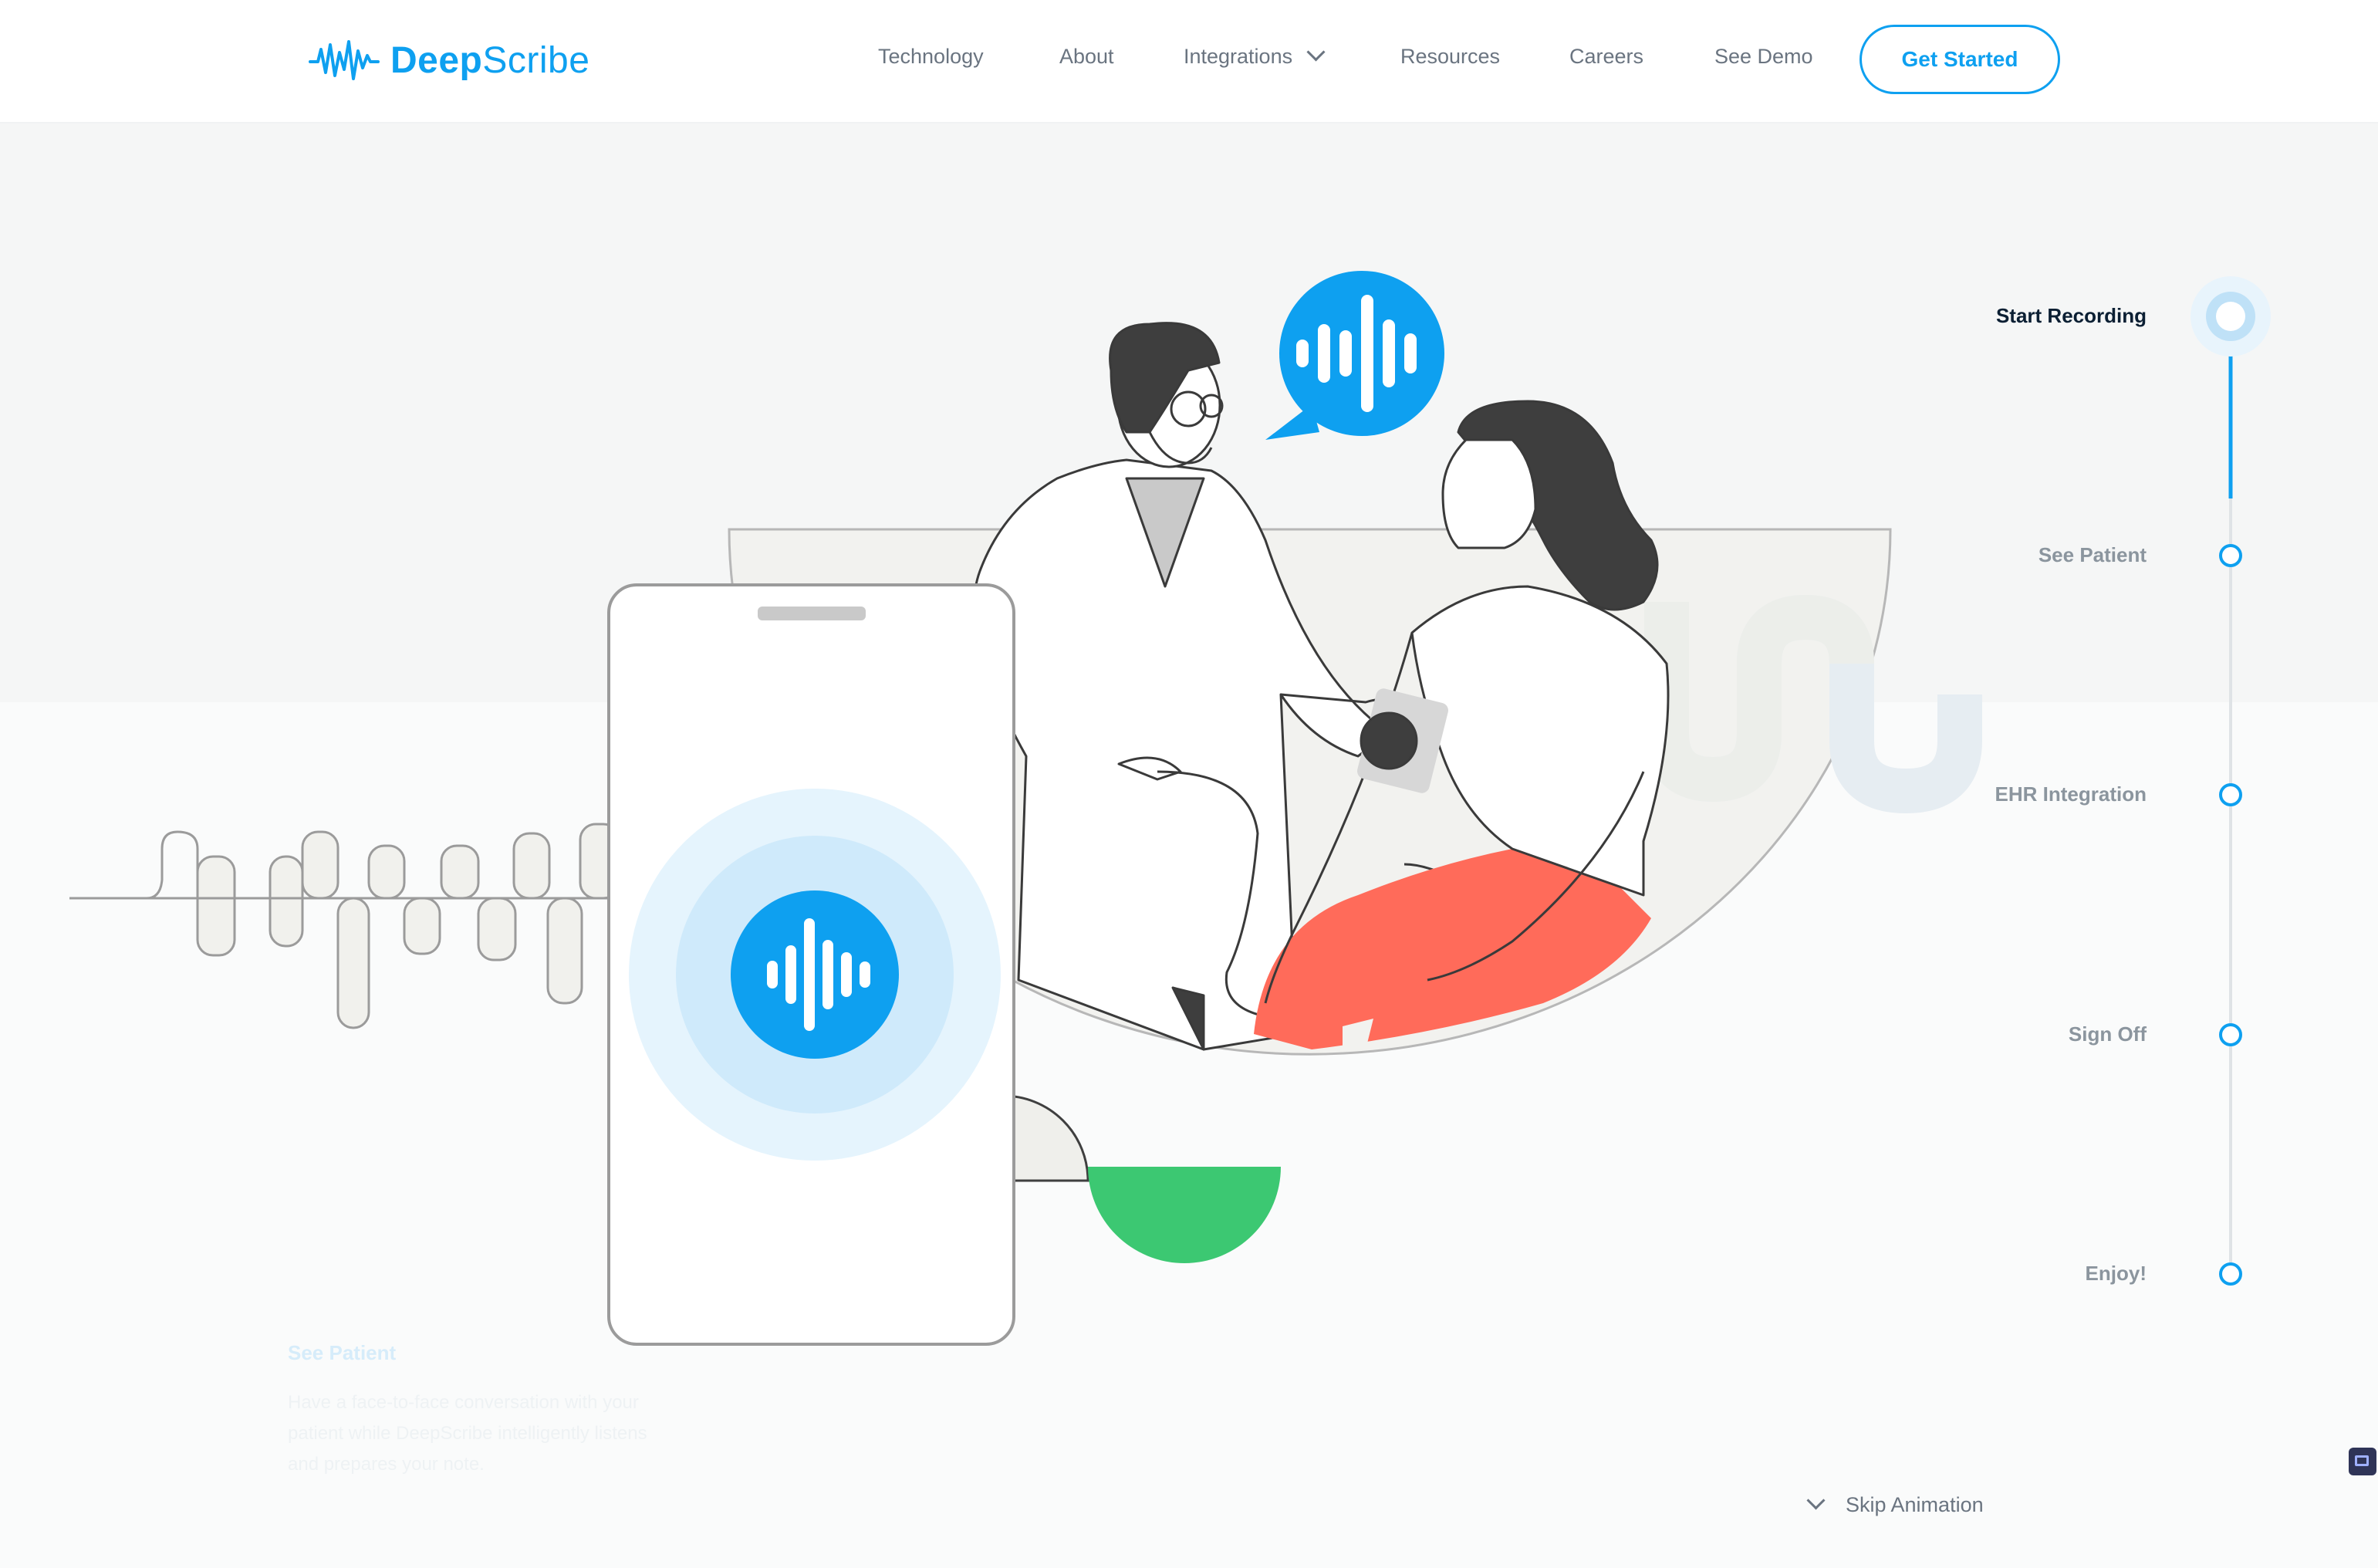  Describe the element at coordinates (2093, 555) in the screenshot. I see `step-see-patient: See Patient` at that location.